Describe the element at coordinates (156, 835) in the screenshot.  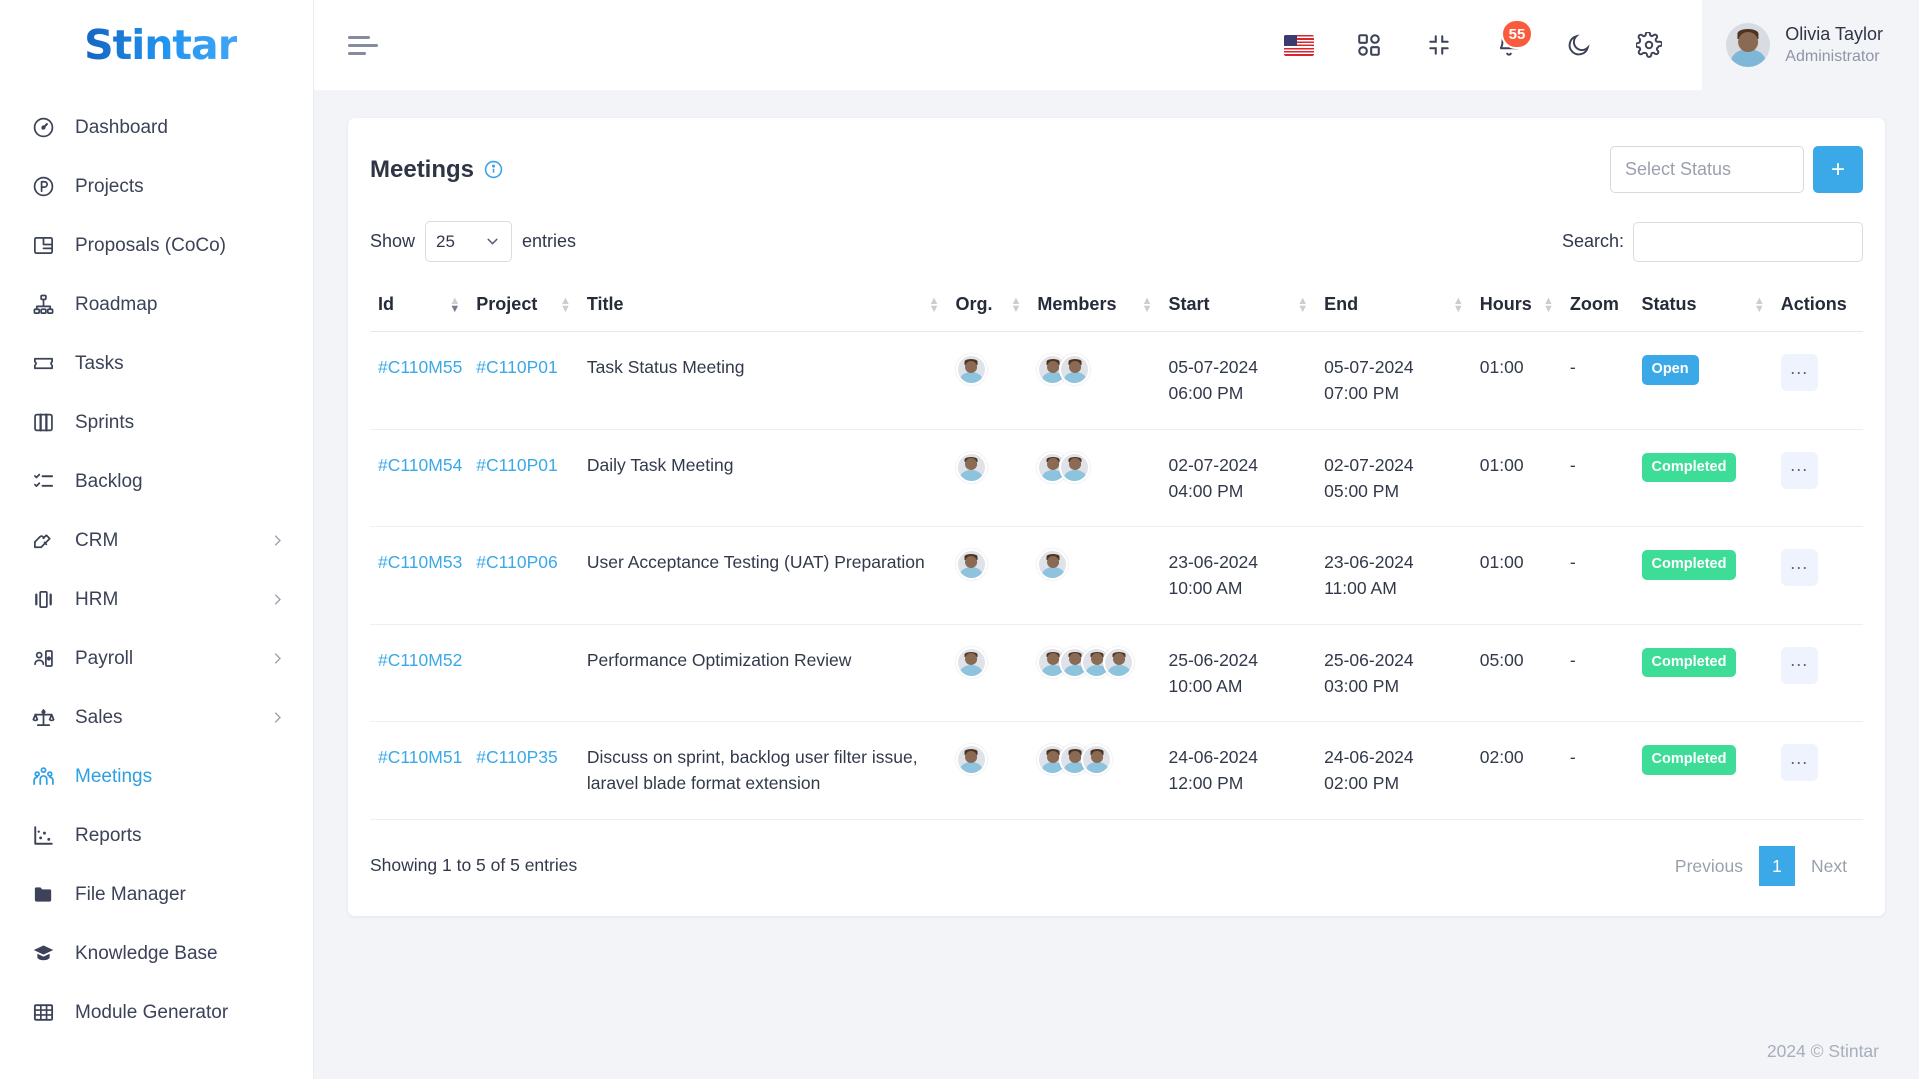
I see `sidebar-item-reports: Reports` at that location.